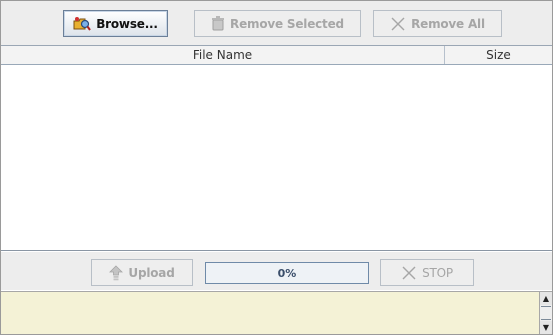  What do you see at coordinates (498, 55) in the screenshot?
I see `column-header-size: Size` at bounding box center [498, 55].